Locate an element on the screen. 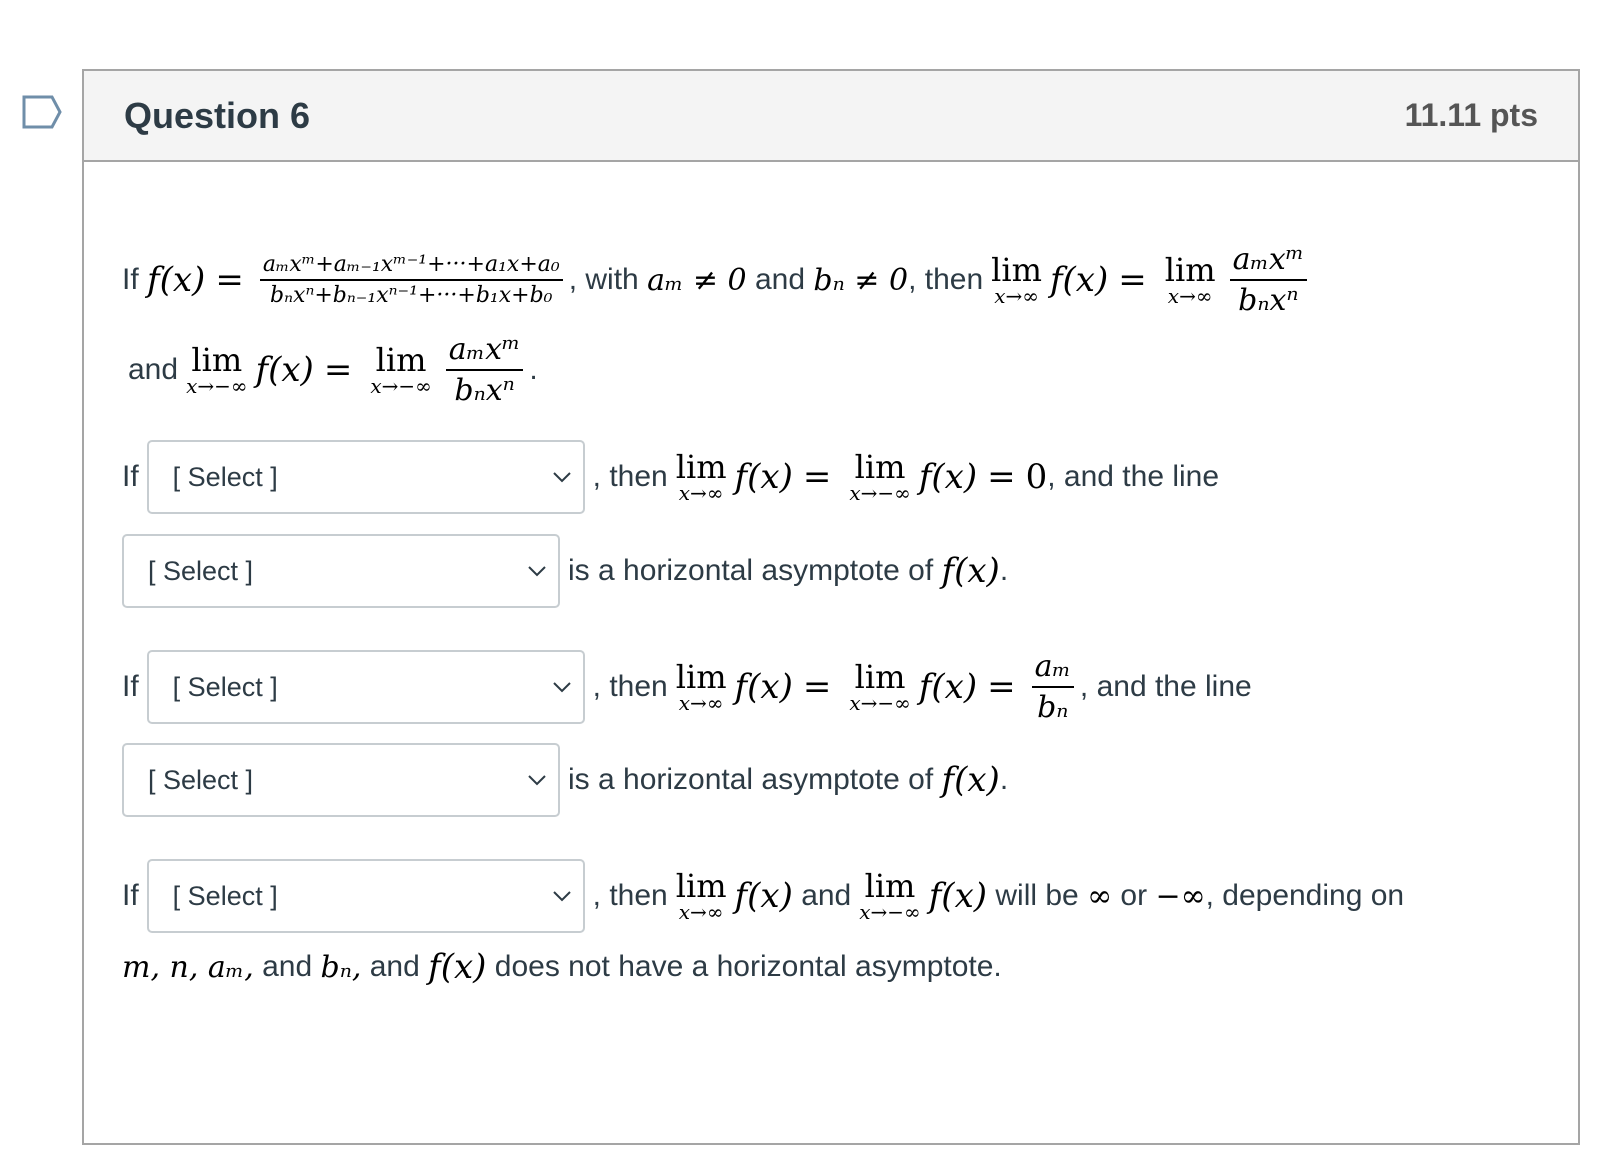 The image size is (1620, 1166). case3-fx-2: f(x) is located at coordinates (958, 896).